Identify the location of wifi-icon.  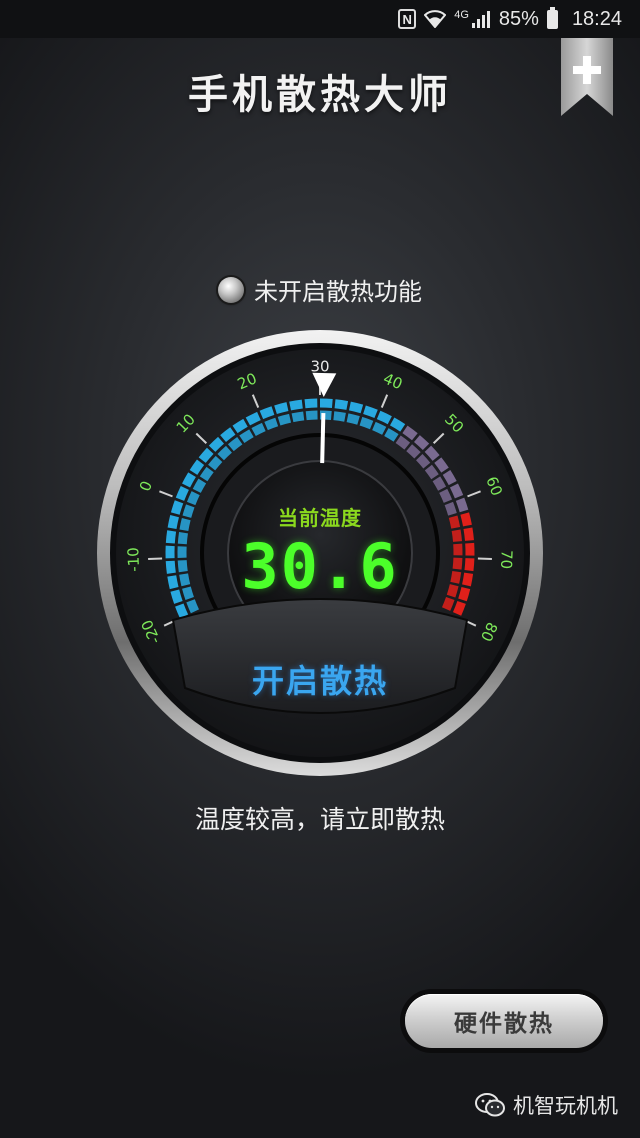
(435, 19).